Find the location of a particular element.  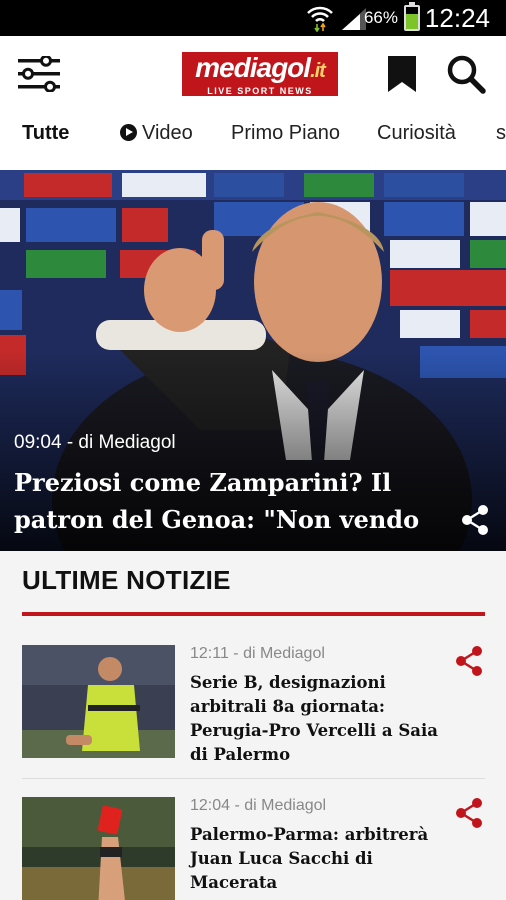

tab-video: Video is located at coordinates (156, 142).